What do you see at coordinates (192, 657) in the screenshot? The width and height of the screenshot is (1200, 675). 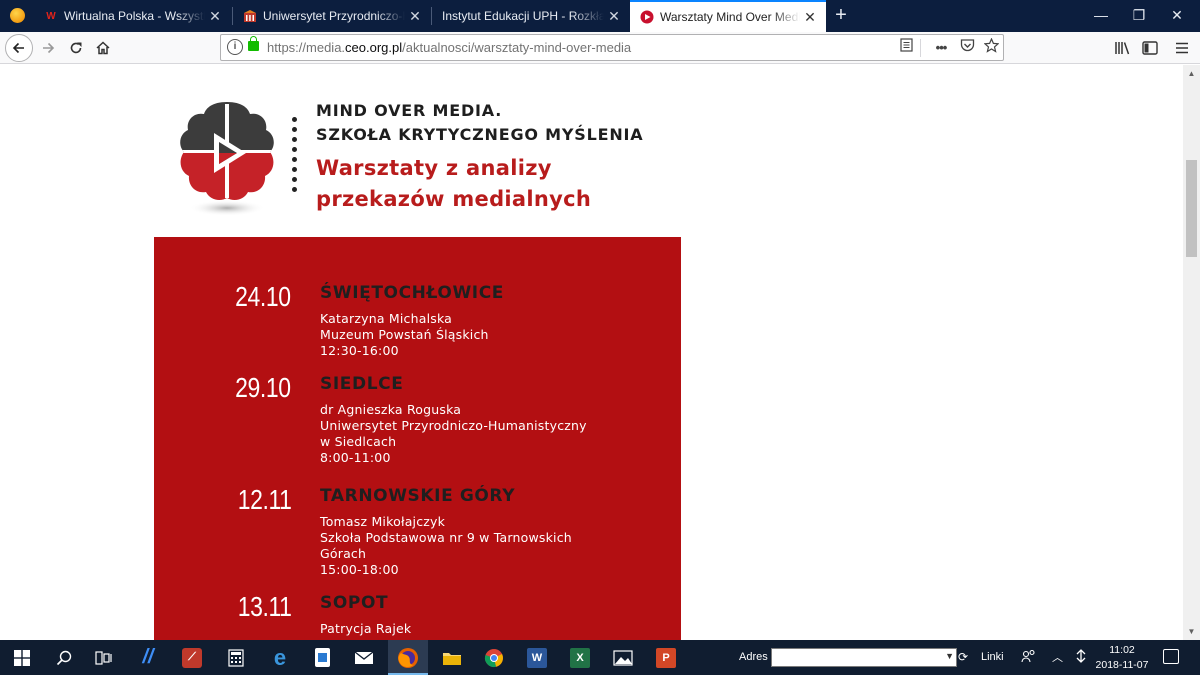 I see `taskbar-app-red: ⟋` at bounding box center [192, 657].